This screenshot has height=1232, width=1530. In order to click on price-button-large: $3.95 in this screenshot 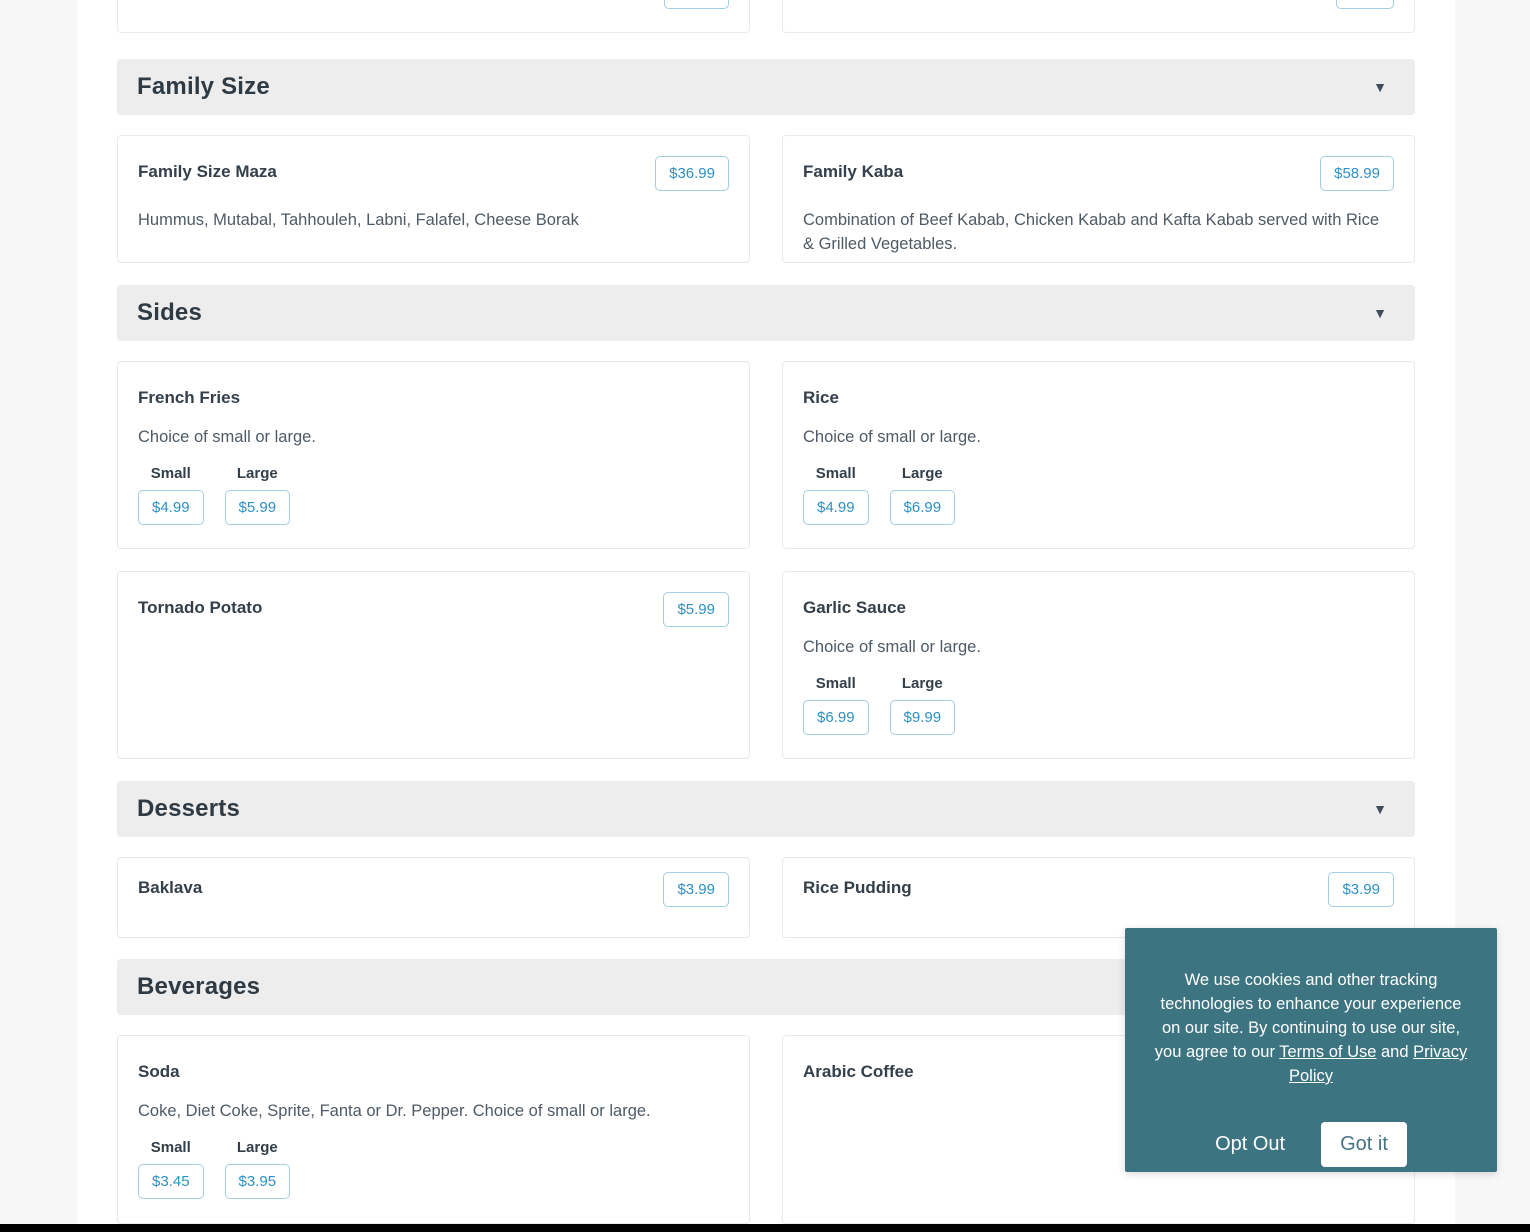, I will do `click(257, 1181)`.